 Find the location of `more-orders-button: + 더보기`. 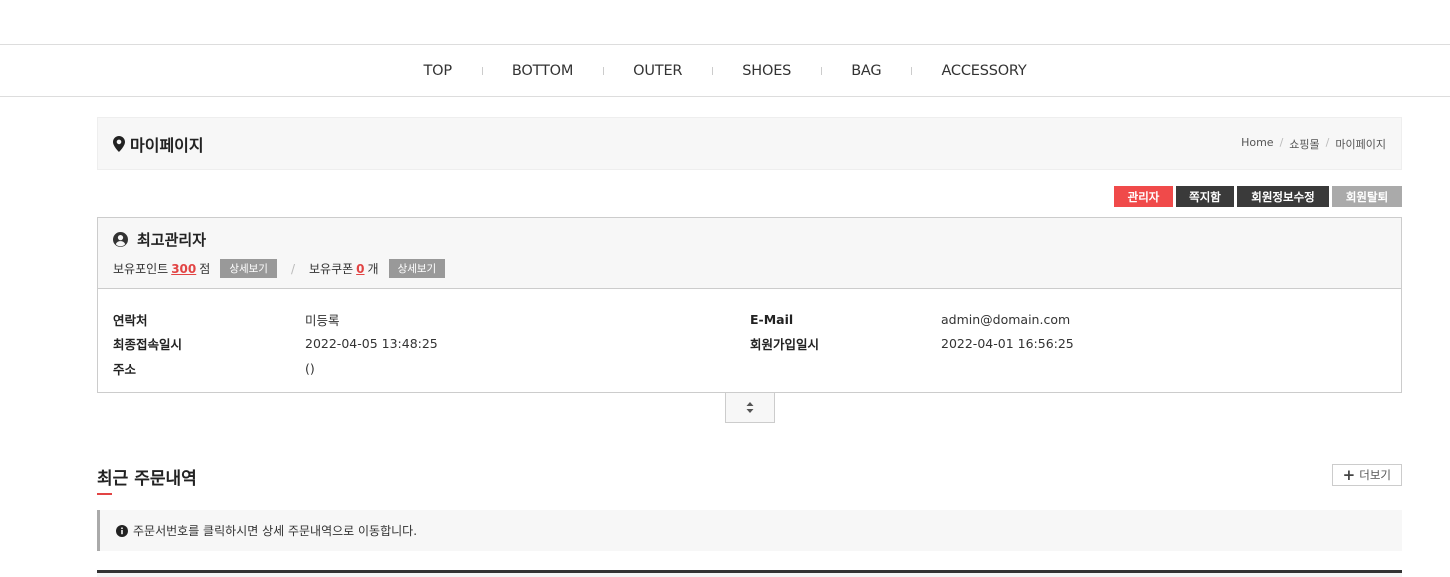

more-orders-button: + 더보기 is located at coordinates (1366, 475).